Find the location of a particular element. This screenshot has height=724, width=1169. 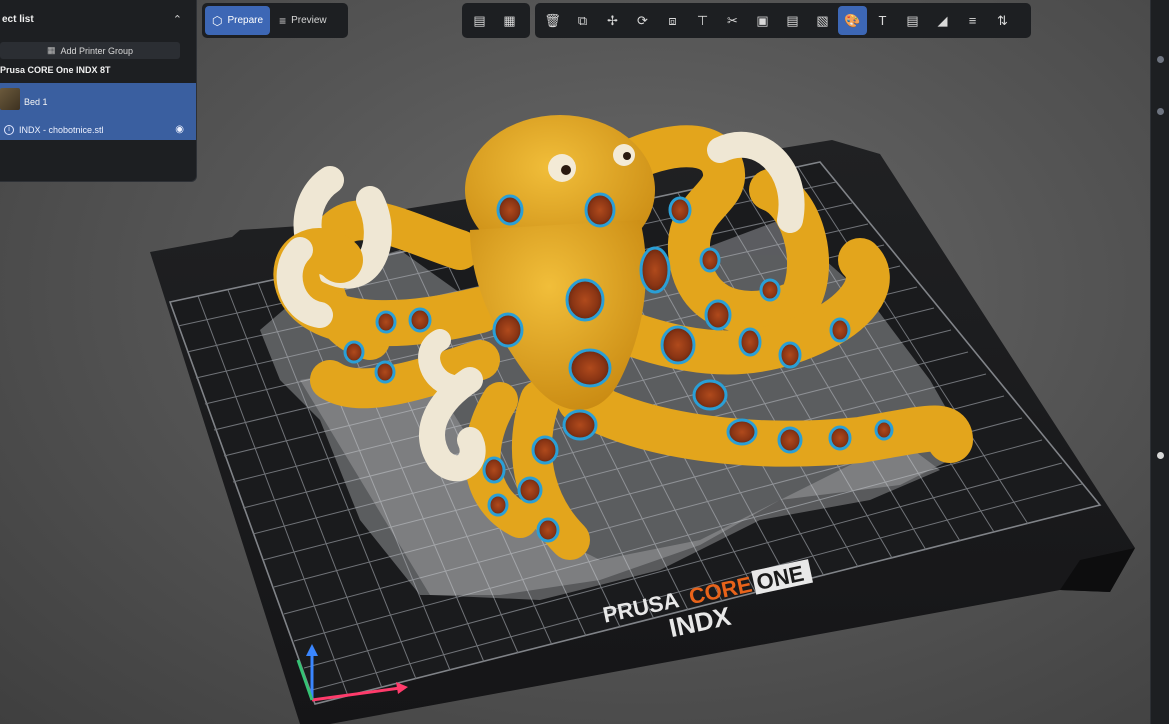

seam-icon: ▤ is located at coordinates (792, 20).